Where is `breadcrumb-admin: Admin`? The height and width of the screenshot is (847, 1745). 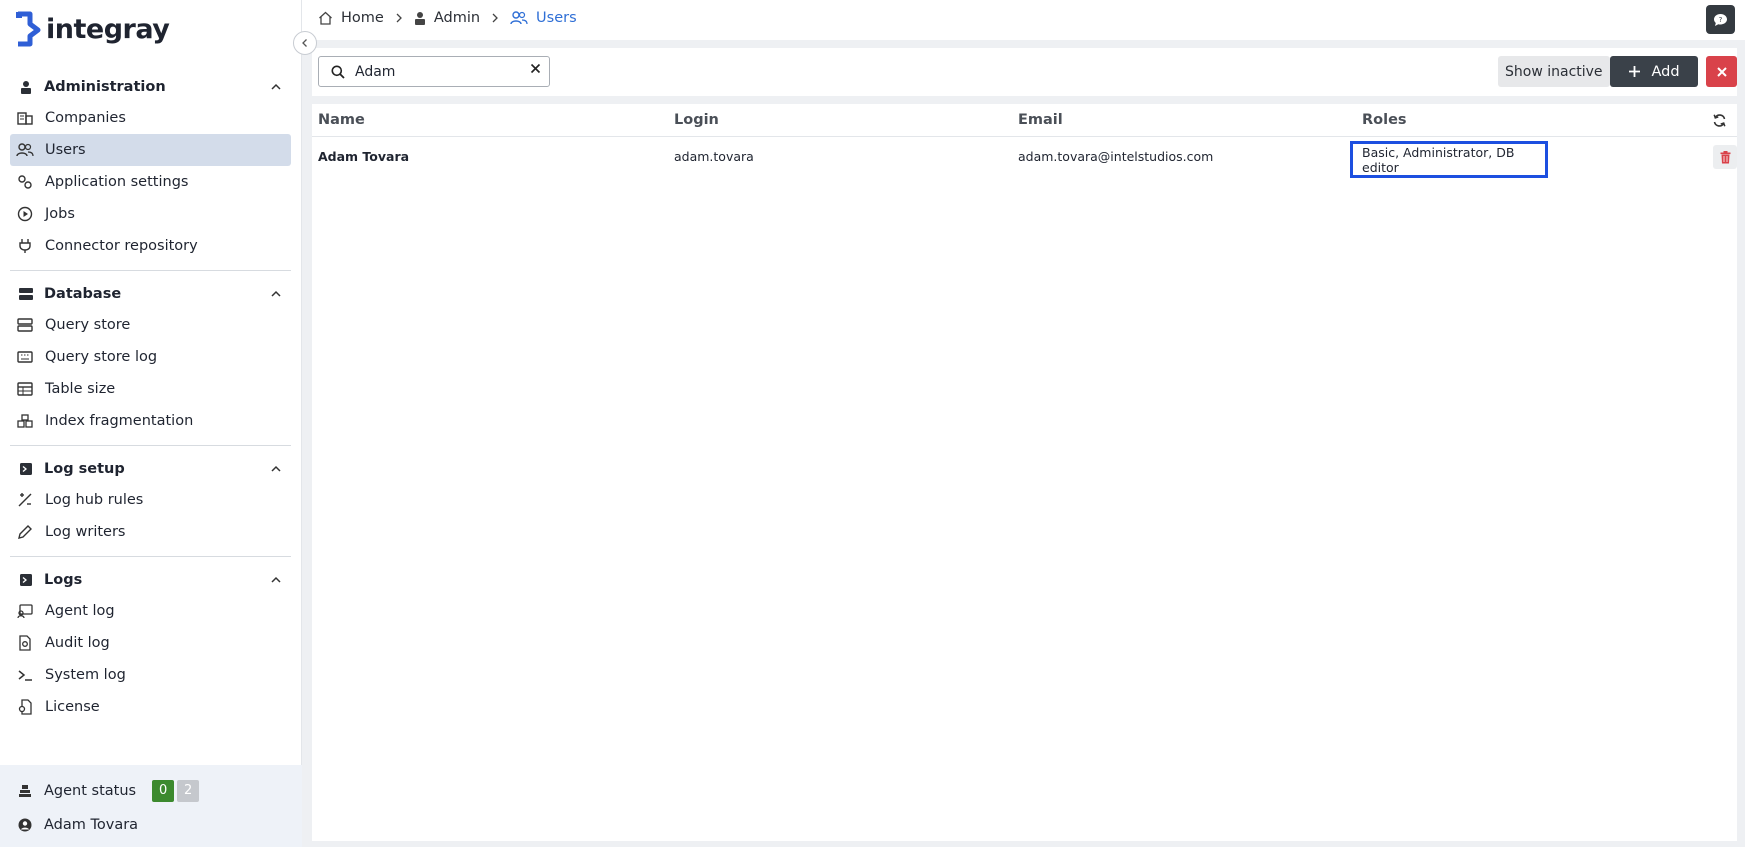 breadcrumb-admin: Admin is located at coordinates (447, 18).